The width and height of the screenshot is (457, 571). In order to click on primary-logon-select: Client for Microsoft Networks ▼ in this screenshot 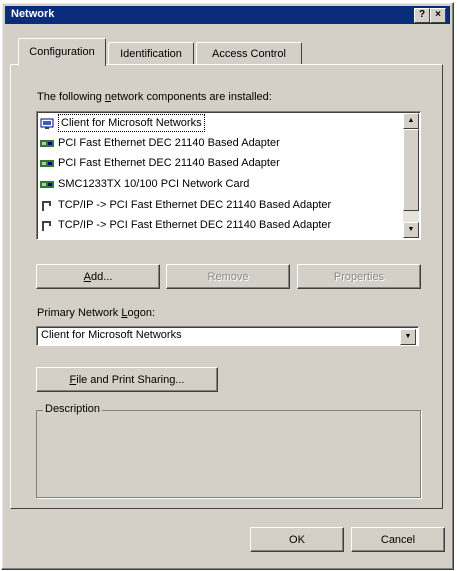, I will do `click(227, 336)`.